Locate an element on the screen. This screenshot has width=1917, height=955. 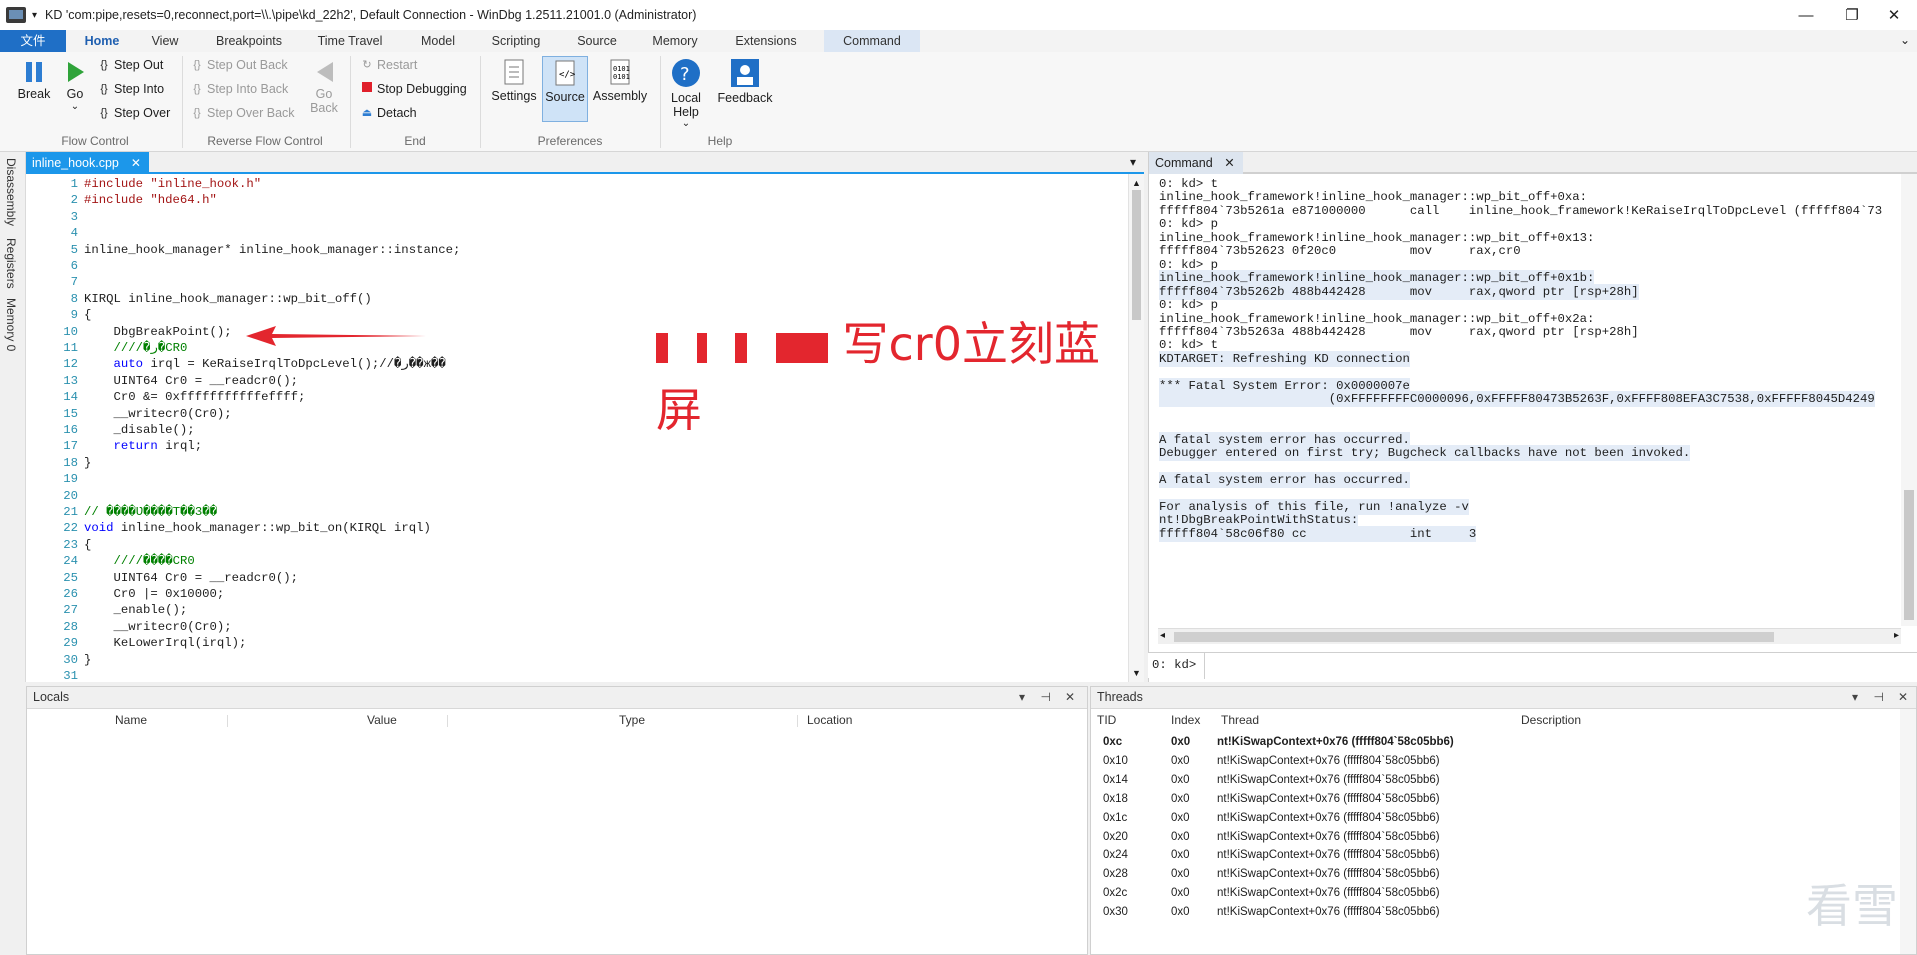
maximize-button: ❐ is located at coordinates (1852, 15).